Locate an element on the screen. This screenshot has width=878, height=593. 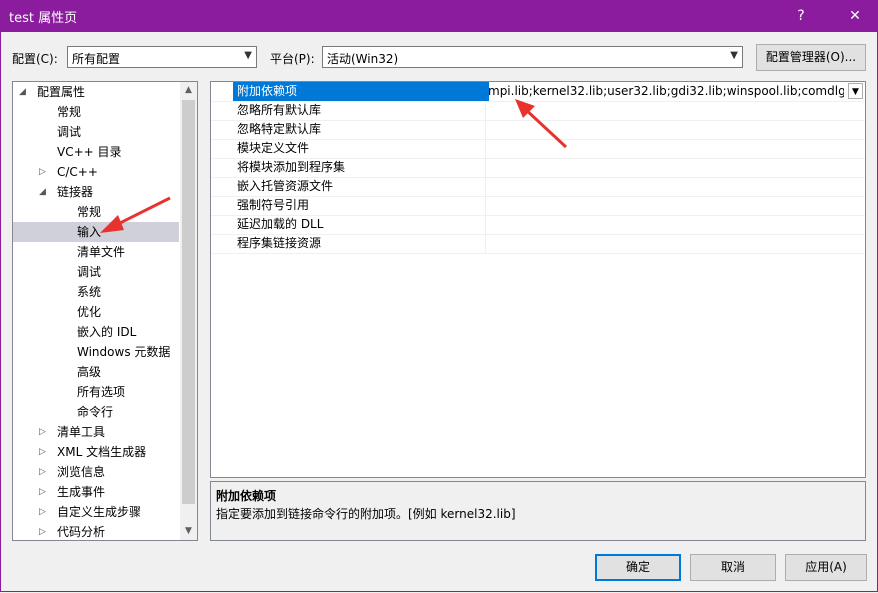
property-row: 嵌入托管资源文件 is located at coordinates (538, 187).